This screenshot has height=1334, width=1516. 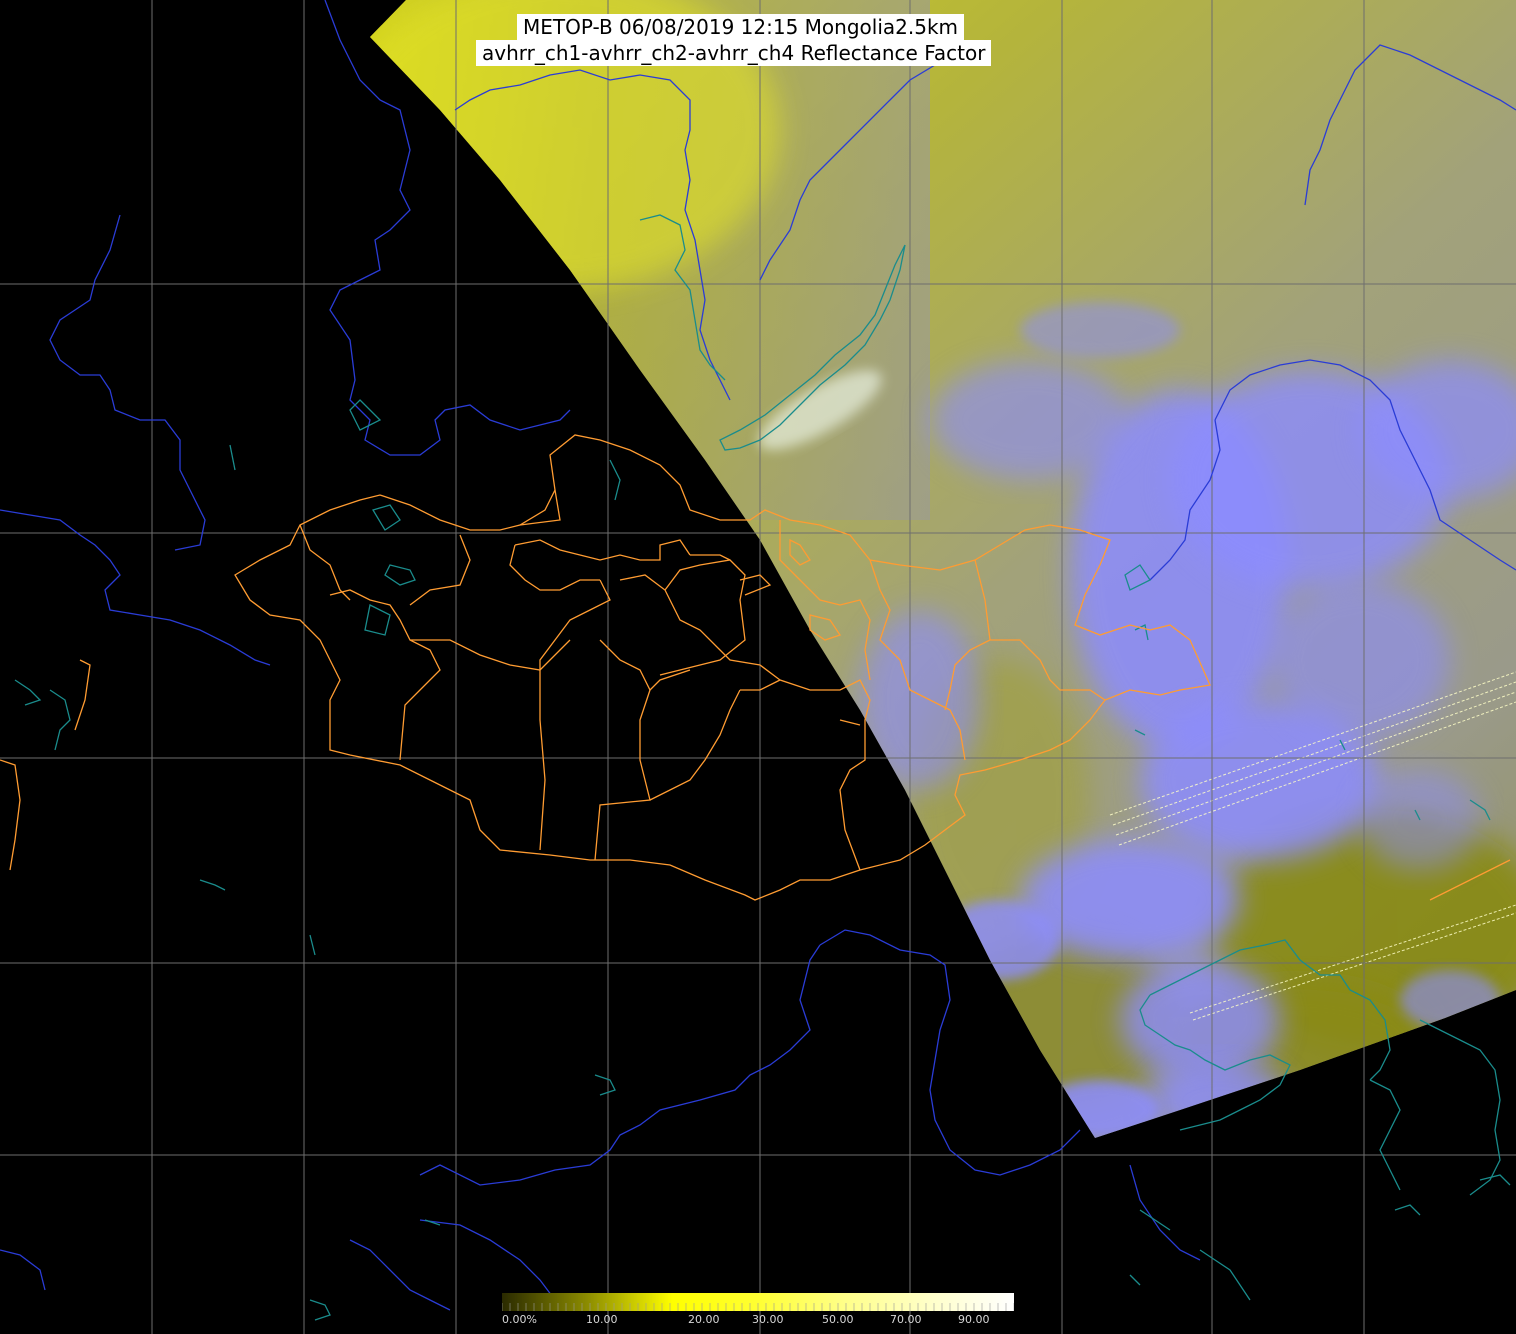 What do you see at coordinates (704, 1319) in the screenshot?
I see `colorbar-label: 20.00` at bounding box center [704, 1319].